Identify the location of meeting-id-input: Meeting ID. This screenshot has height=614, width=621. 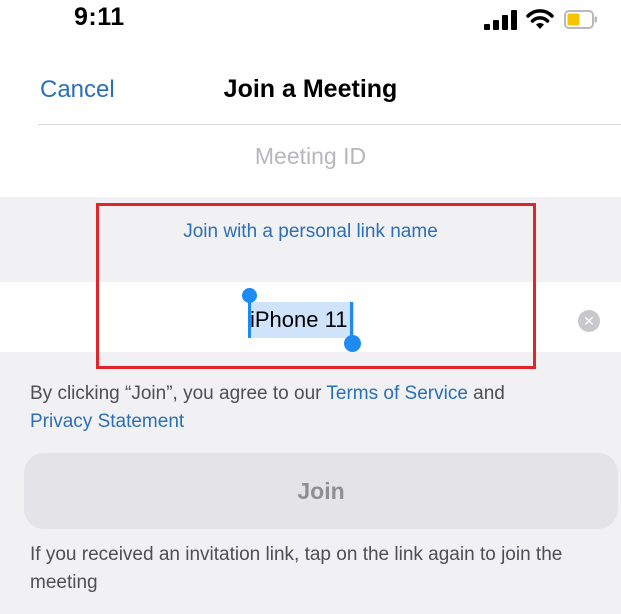
(310, 156).